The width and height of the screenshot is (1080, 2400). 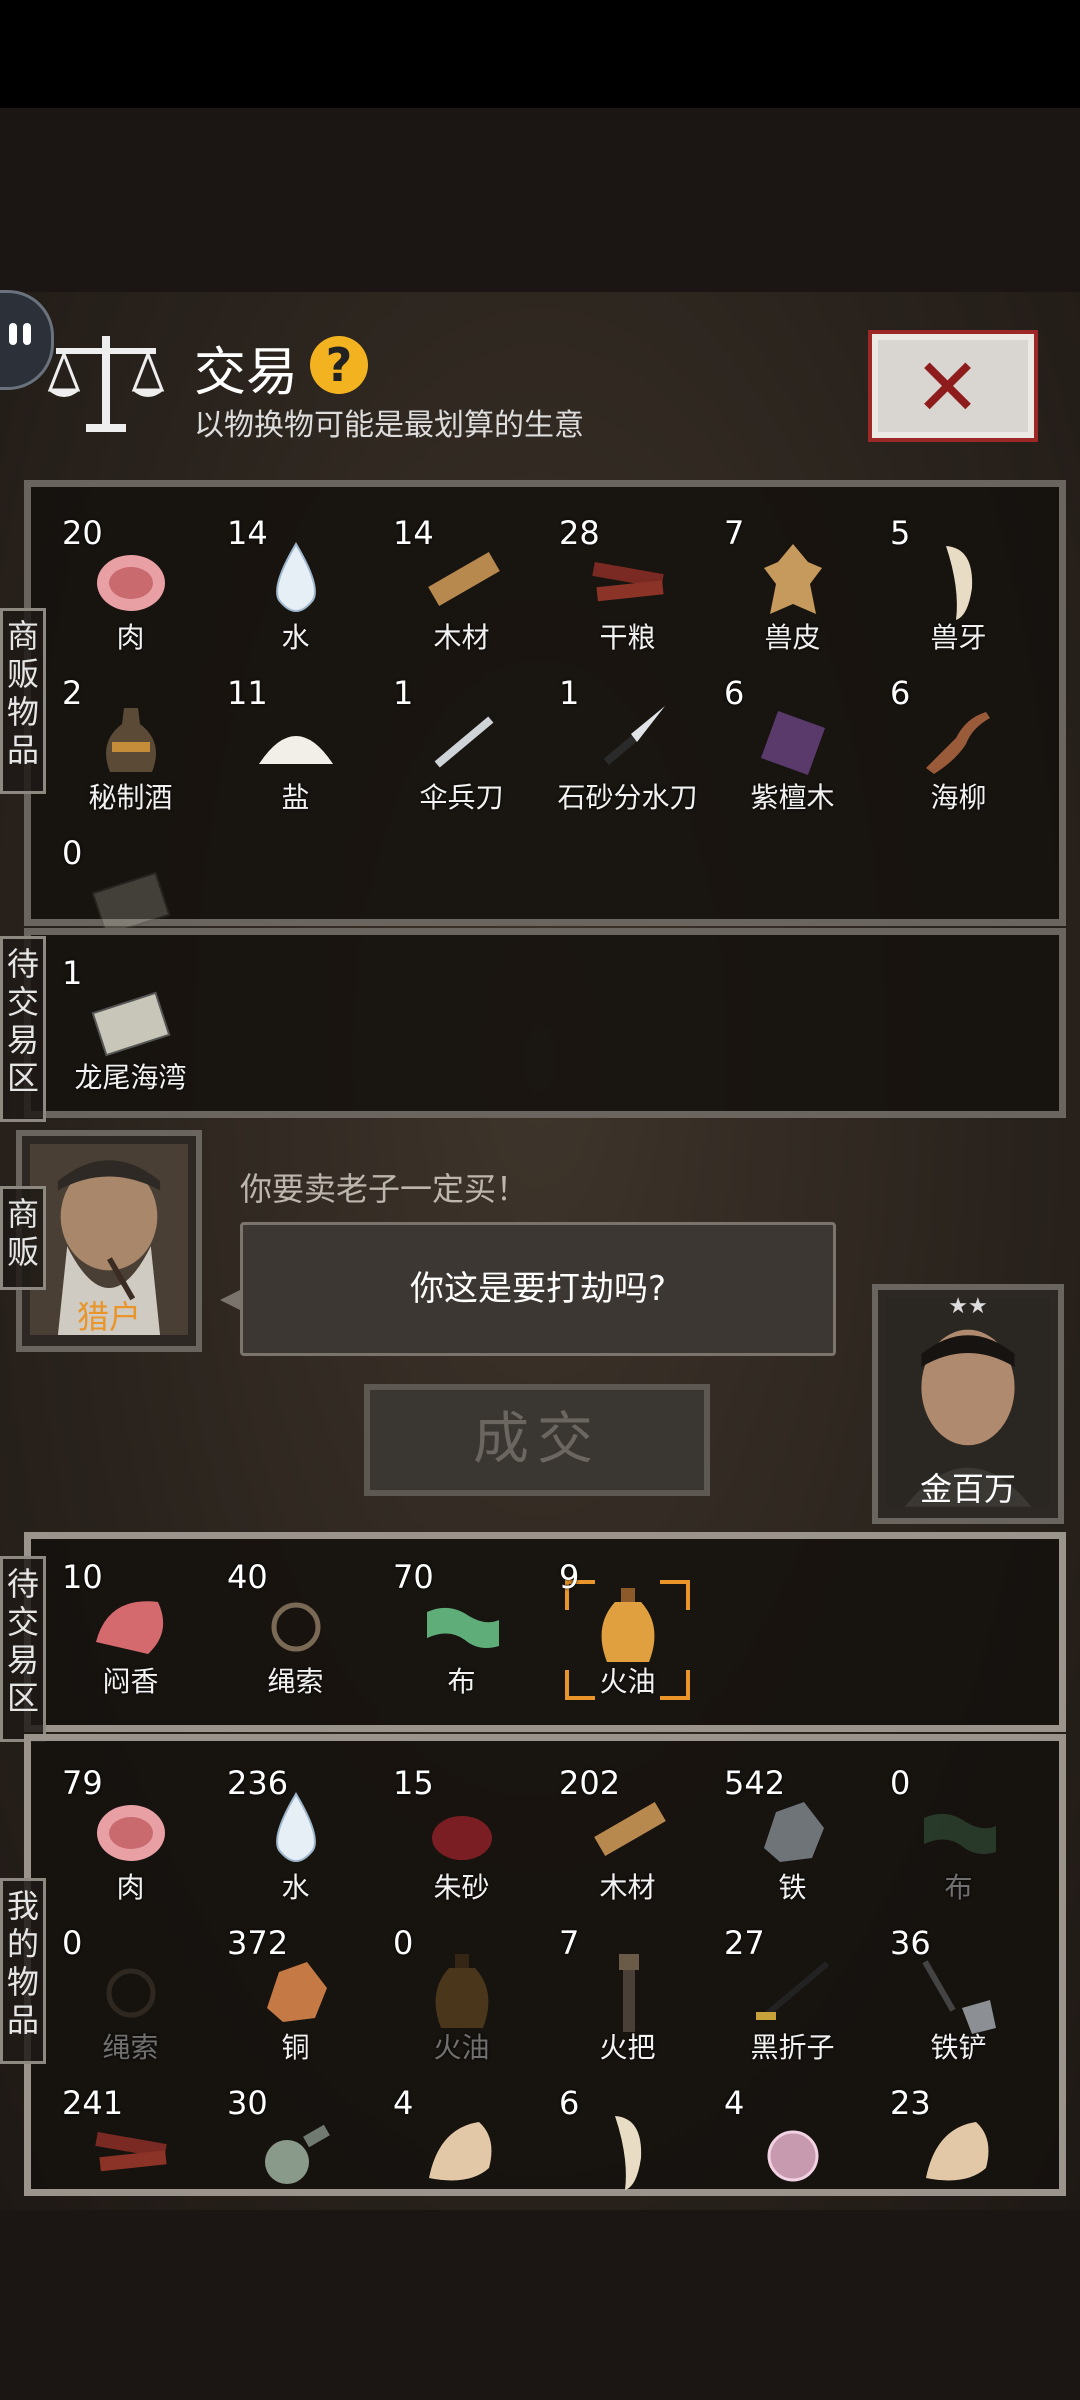 What do you see at coordinates (910, 1943) in the screenshot?
I see `item-count: 36` at bounding box center [910, 1943].